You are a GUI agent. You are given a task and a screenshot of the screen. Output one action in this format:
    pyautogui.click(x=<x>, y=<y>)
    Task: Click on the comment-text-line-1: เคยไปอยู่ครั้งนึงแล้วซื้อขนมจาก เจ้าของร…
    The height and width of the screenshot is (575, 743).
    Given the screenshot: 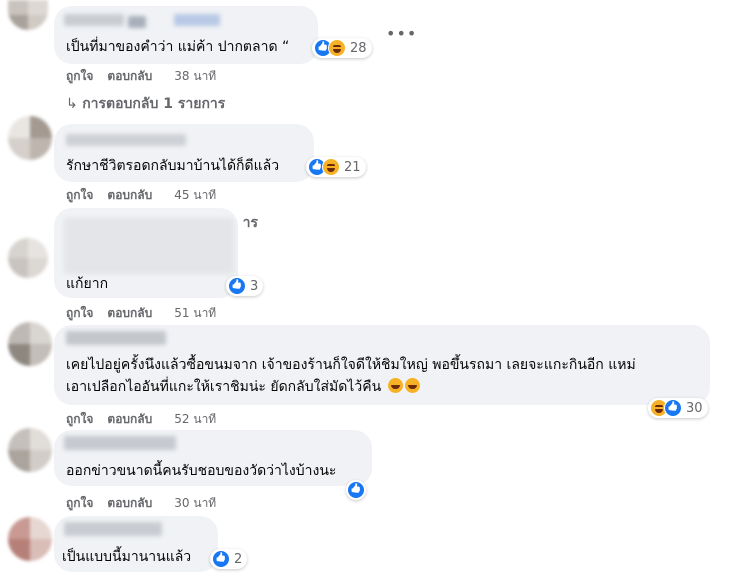 What is the action you would take?
    pyautogui.click(x=351, y=365)
    